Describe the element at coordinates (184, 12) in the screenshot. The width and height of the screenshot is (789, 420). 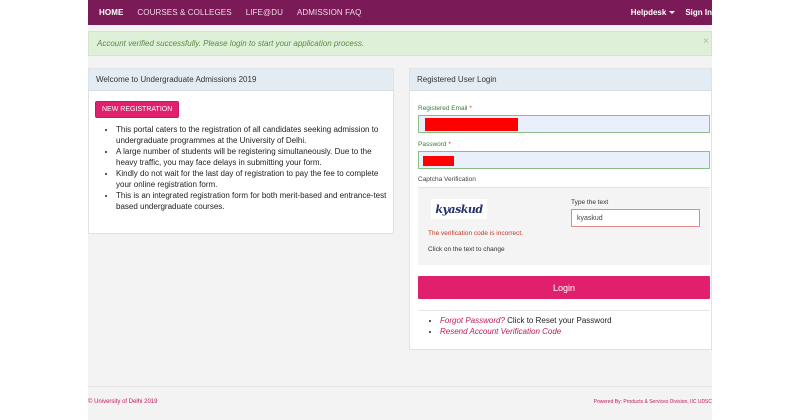
I see `nav-courses-colleges: COURSES & COLLEGES` at that location.